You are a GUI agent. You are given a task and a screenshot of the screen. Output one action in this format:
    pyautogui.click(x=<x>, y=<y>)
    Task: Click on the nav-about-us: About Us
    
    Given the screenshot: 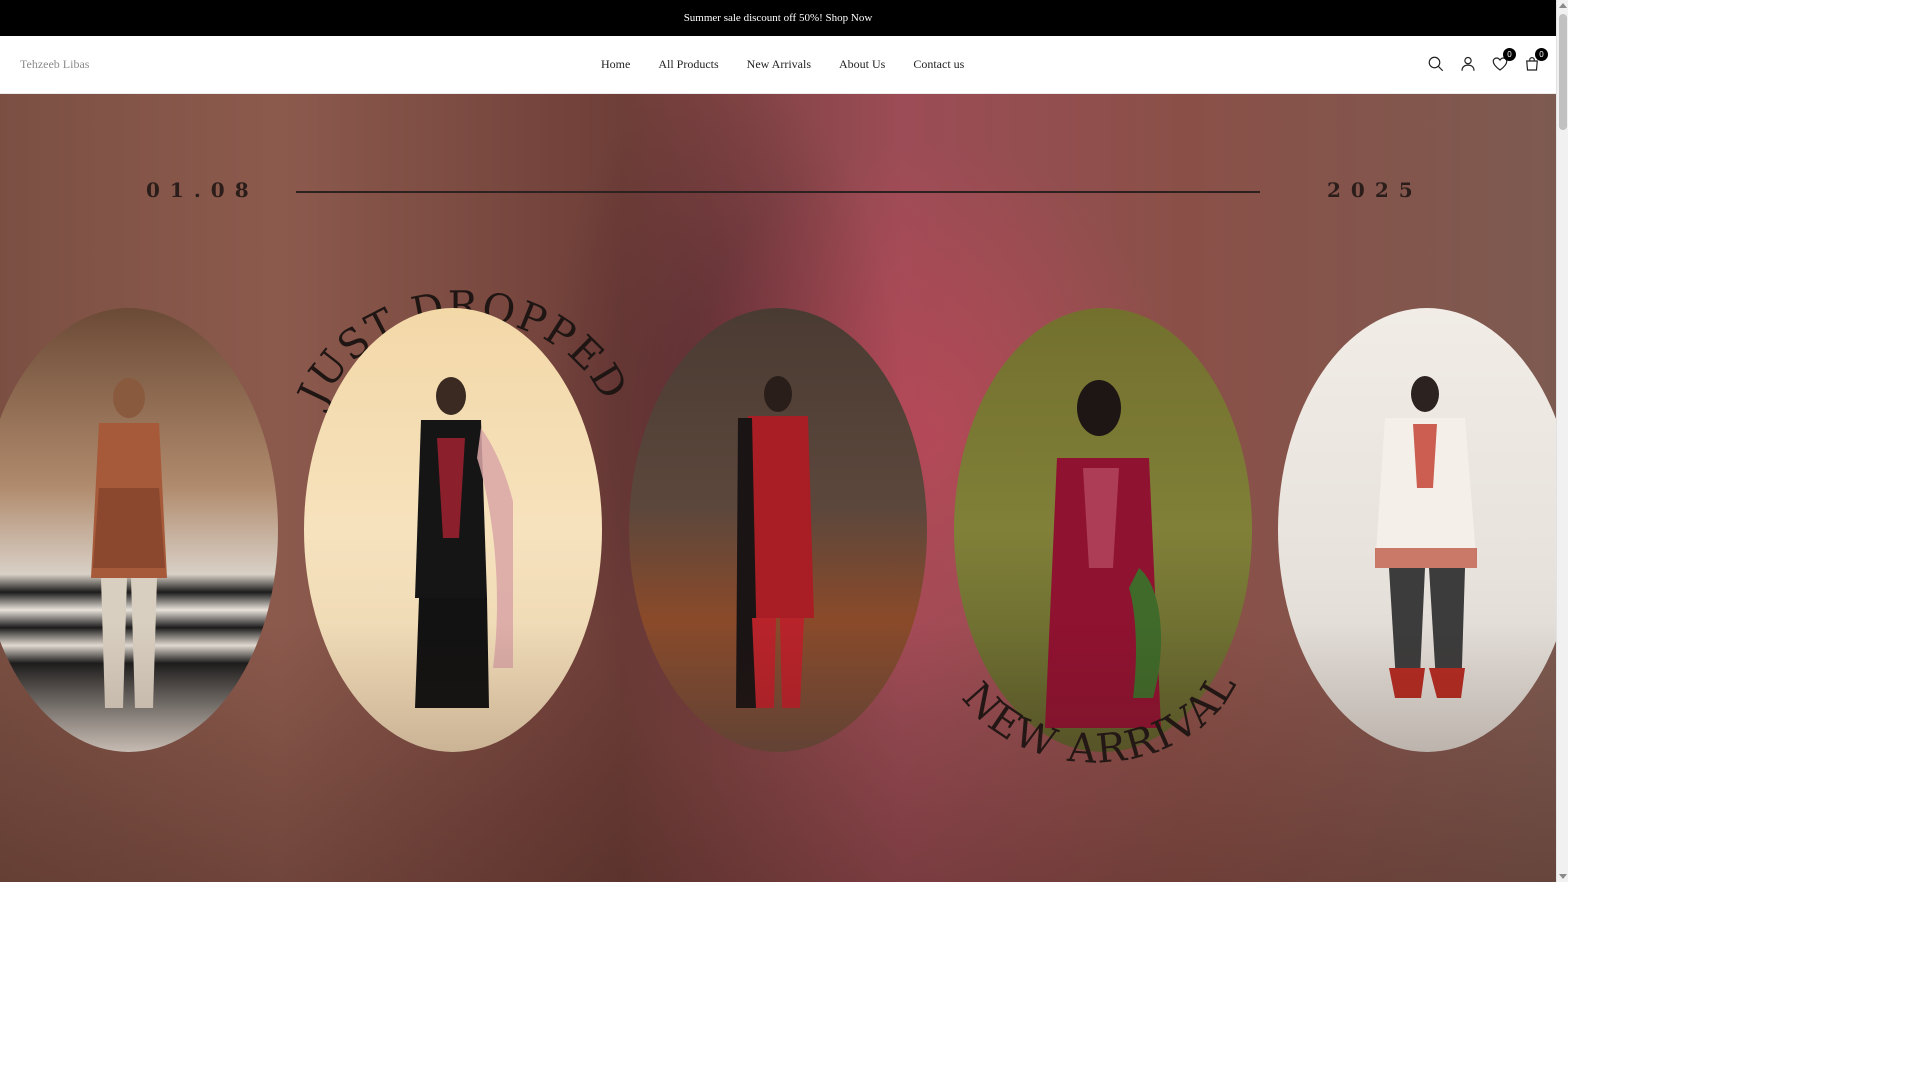 What is the action you would take?
    pyautogui.click(x=862, y=64)
    